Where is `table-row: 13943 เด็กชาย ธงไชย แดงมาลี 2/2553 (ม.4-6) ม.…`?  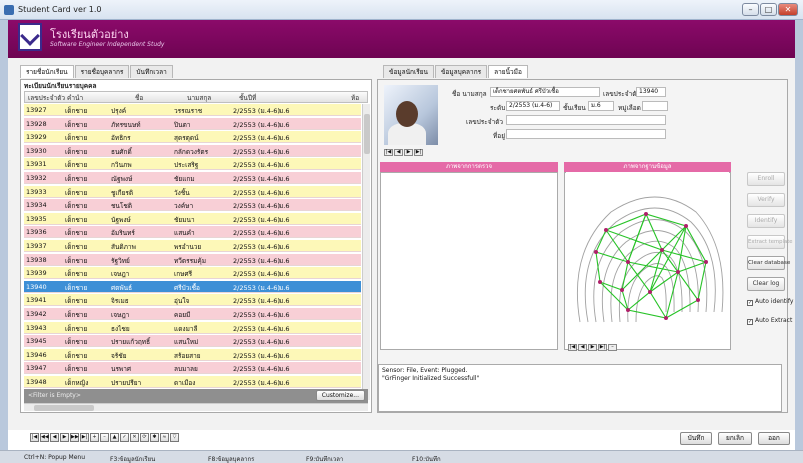
table-row: 13943 เด็กชาย ธงไชย แดงมาลี 2/2553 (ม.4-6) ม.… is located at coordinates (192, 327).